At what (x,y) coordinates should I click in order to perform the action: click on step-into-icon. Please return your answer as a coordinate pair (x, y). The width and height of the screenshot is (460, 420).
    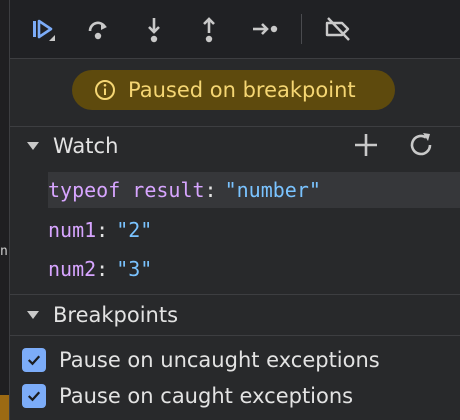
    Looking at the image, I should click on (154, 30).